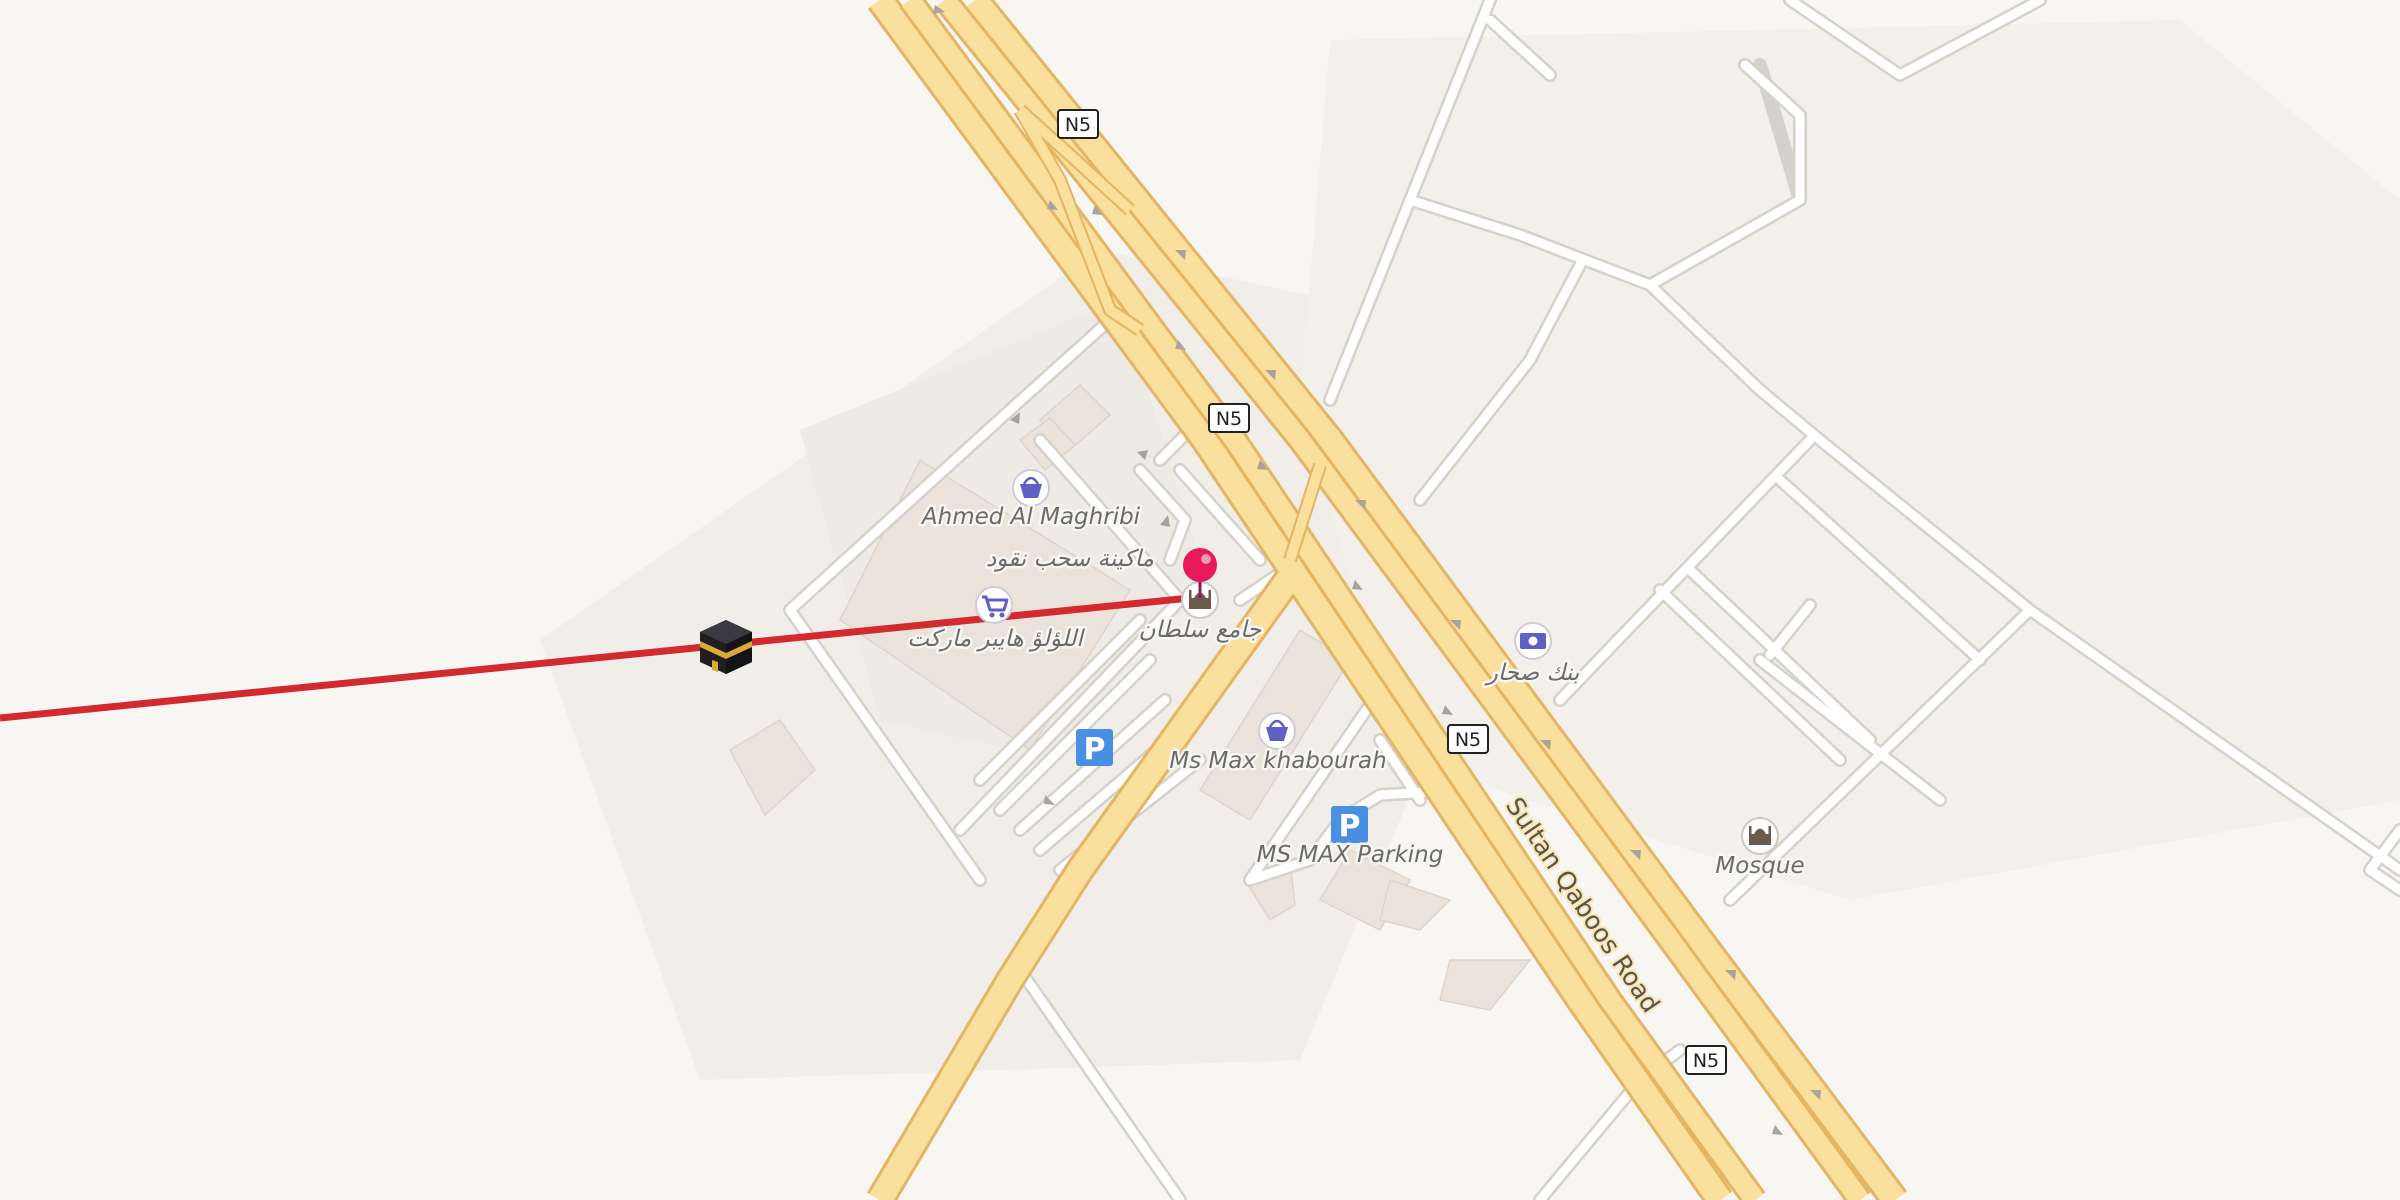  I want to click on poi-label: ماكينة سحب نقود, so click(1070, 559).